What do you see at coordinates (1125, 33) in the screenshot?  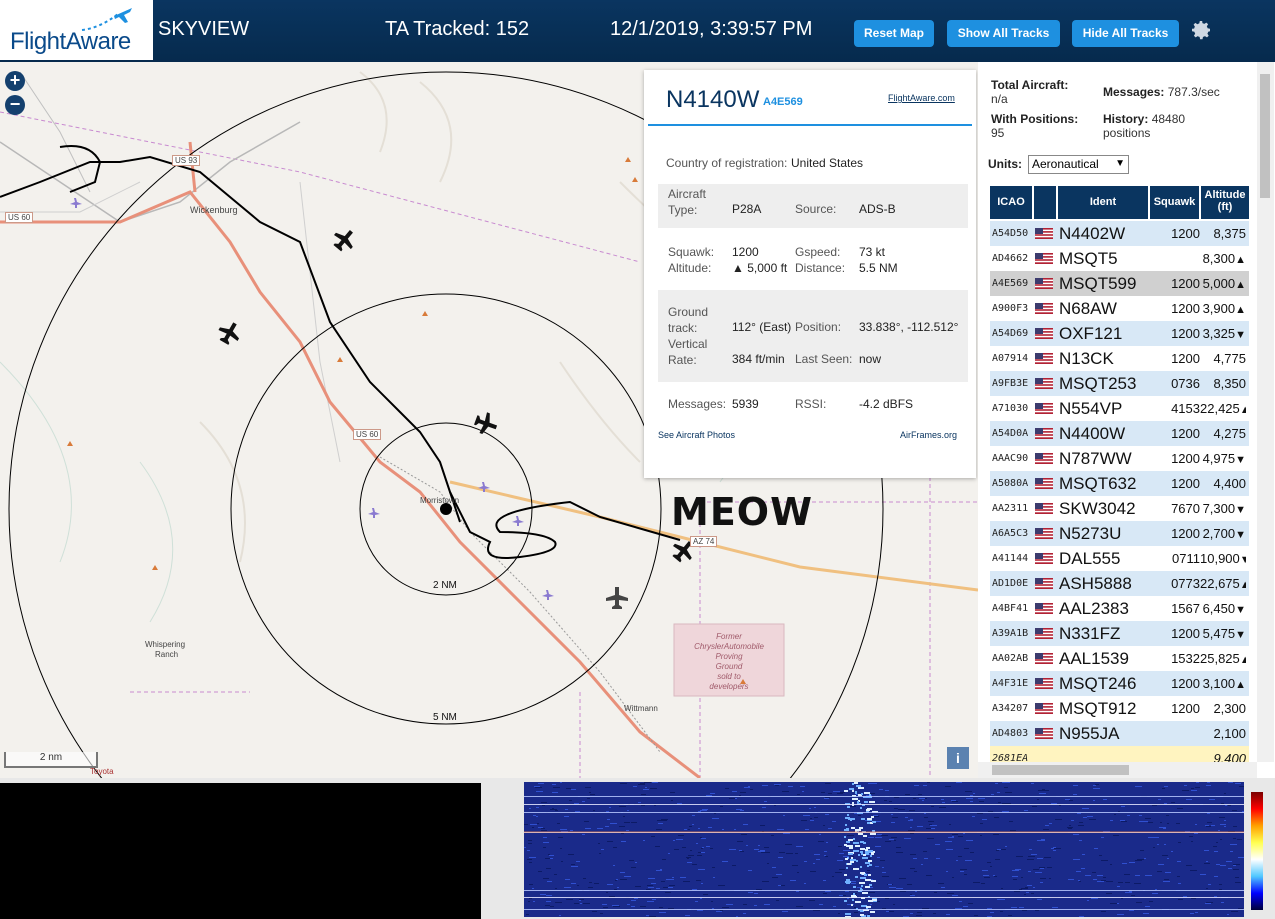 I see `hide-all-tracks-button: Hide All Tracks` at bounding box center [1125, 33].